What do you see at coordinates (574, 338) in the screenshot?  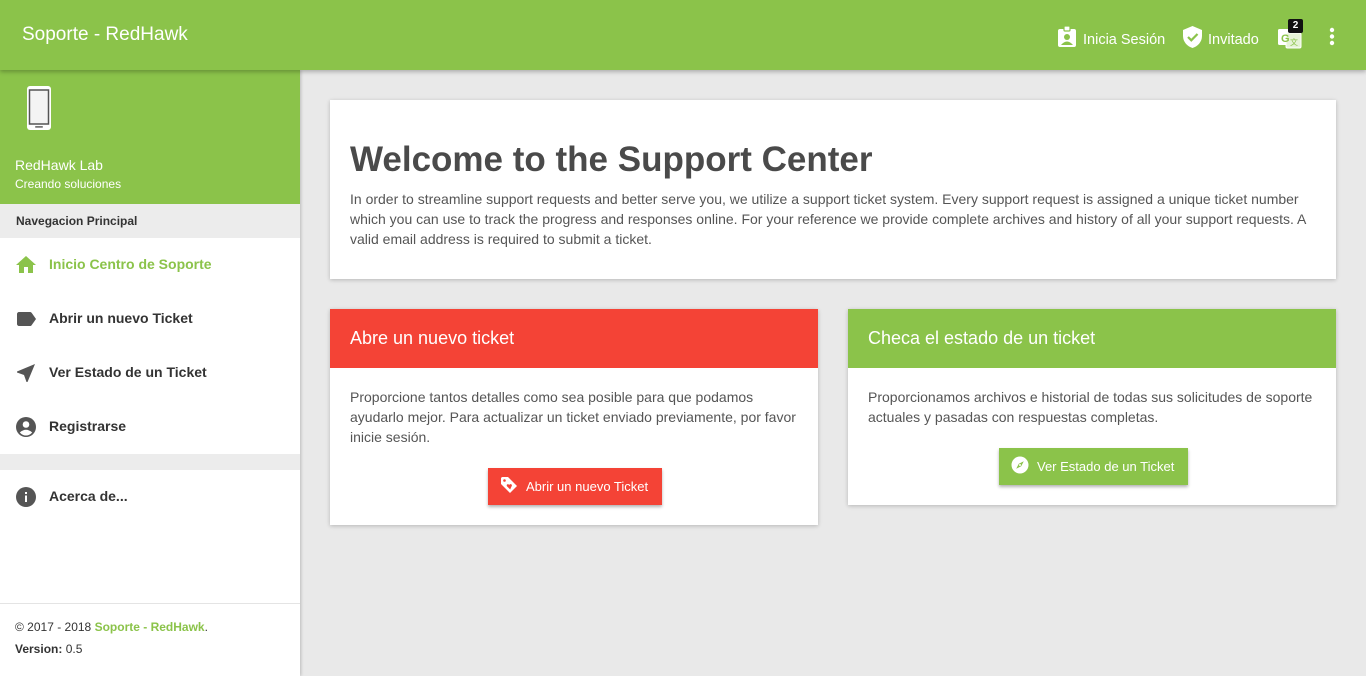 I see `open-ticket-heading: Abre un nuevo ticket` at bounding box center [574, 338].